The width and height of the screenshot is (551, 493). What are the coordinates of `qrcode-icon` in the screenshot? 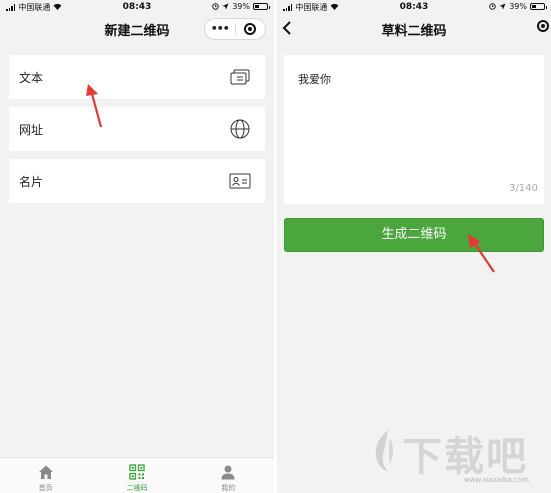 It's located at (137, 472).